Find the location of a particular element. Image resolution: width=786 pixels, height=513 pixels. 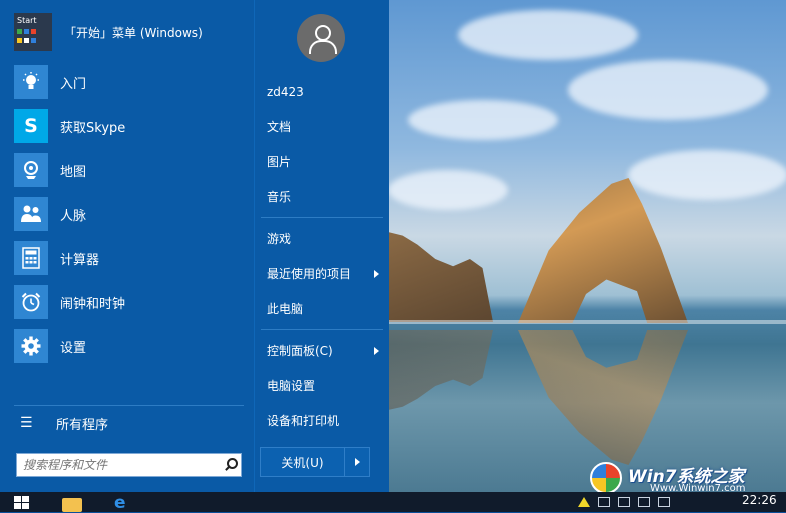

skype-icon: S is located at coordinates (31, 126).